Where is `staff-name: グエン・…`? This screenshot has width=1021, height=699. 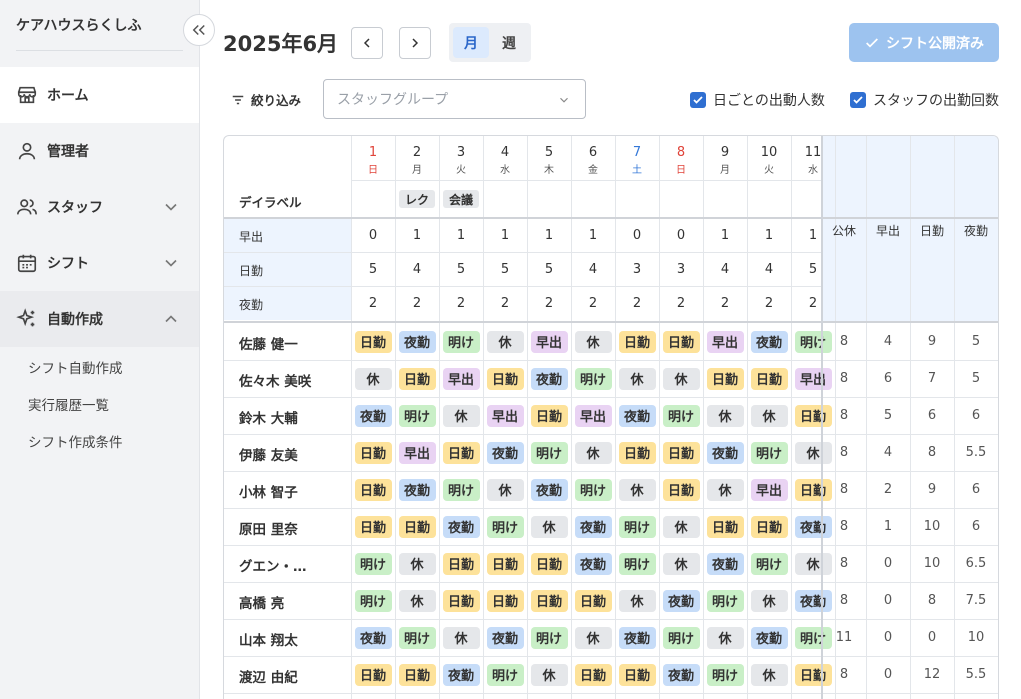 staff-name: グエン・… is located at coordinates (273, 565).